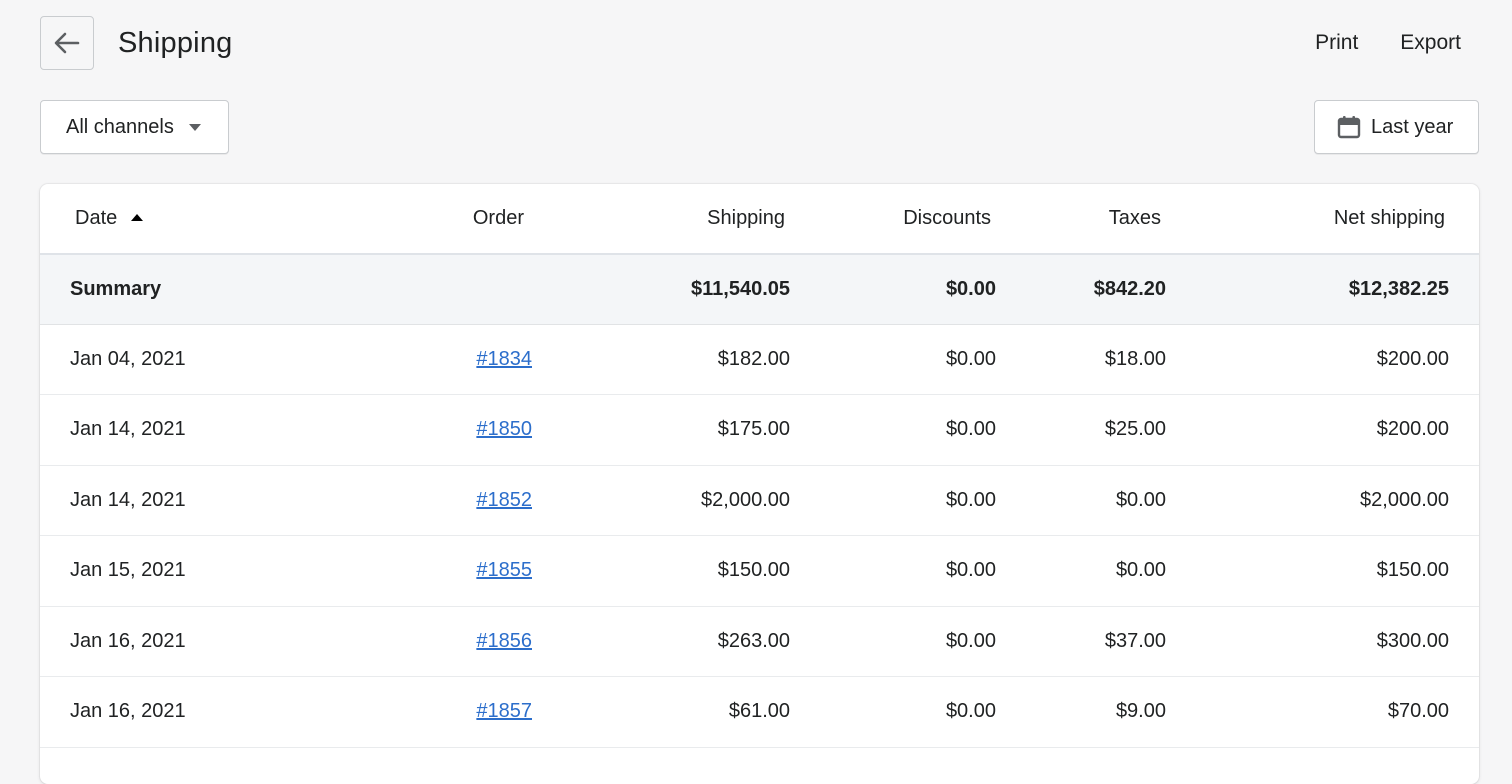 The width and height of the screenshot is (1512, 784). What do you see at coordinates (1425, 43) in the screenshot?
I see `export-button: Export` at bounding box center [1425, 43].